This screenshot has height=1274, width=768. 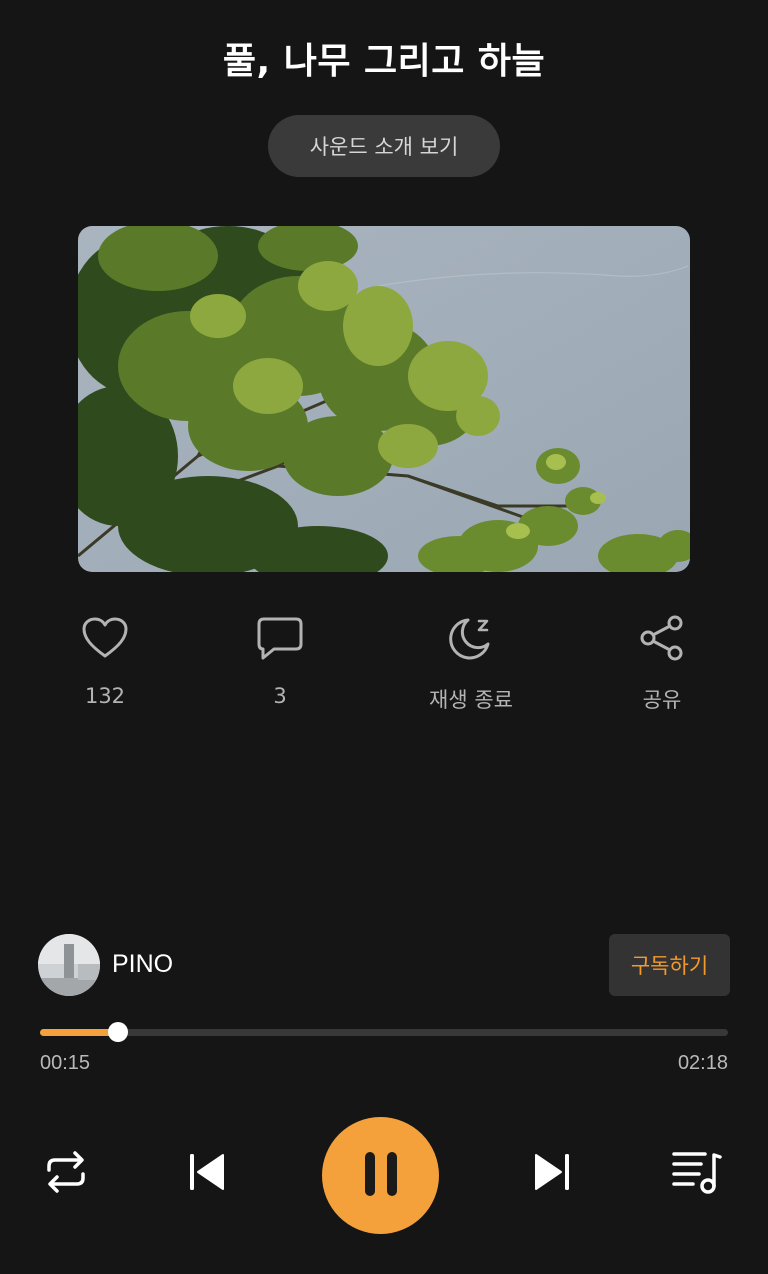 I want to click on creator-name: PINO, so click(x=142, y=964).